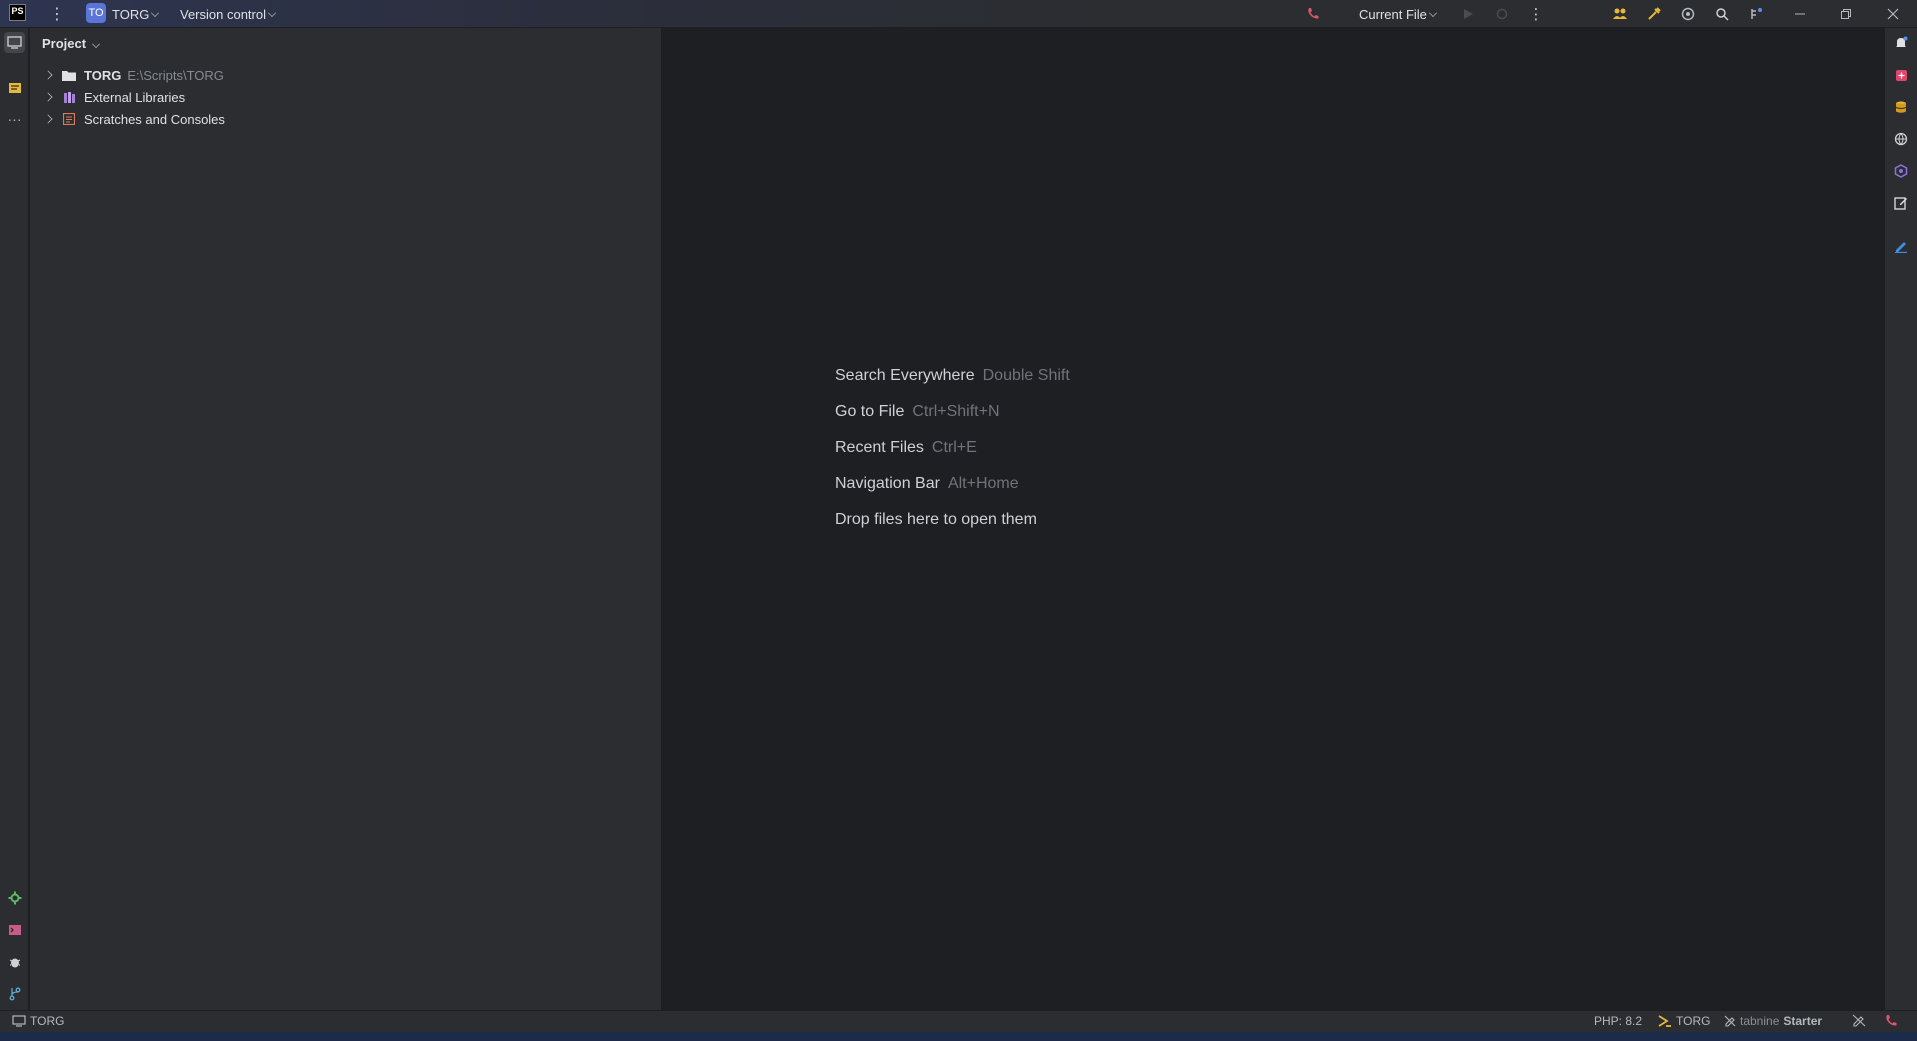 The image size is (1917, 1041). I want to click on interpreter-label: TORG, so click(1693, 1021).